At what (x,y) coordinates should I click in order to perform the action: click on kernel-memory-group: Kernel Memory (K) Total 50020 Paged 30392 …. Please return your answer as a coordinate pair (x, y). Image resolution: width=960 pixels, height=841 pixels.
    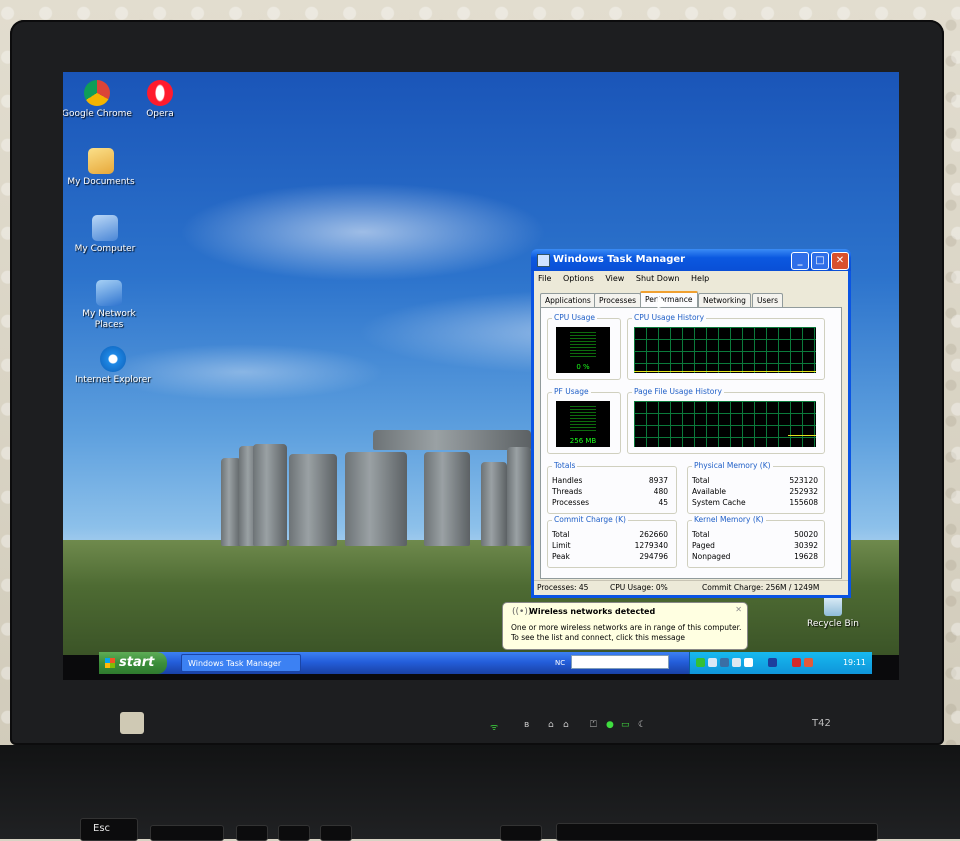
    Looking at the image, I should click on (756, 541).